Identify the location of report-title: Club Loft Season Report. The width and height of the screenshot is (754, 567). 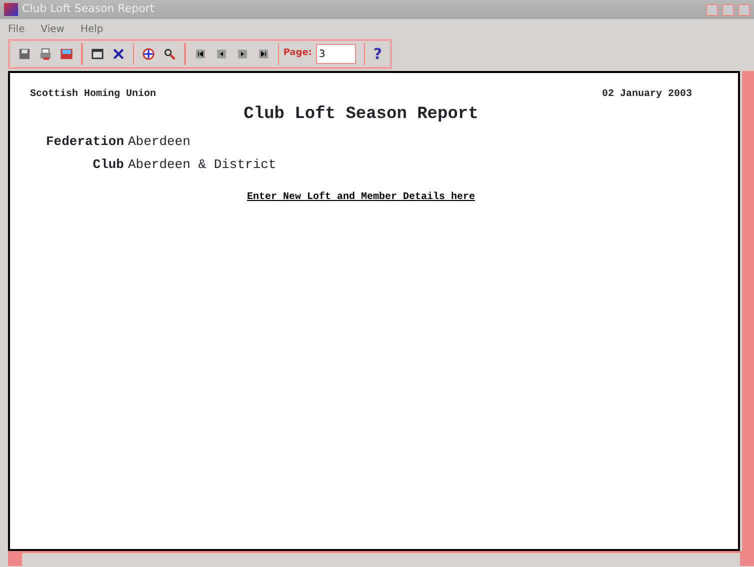
(361, 114).